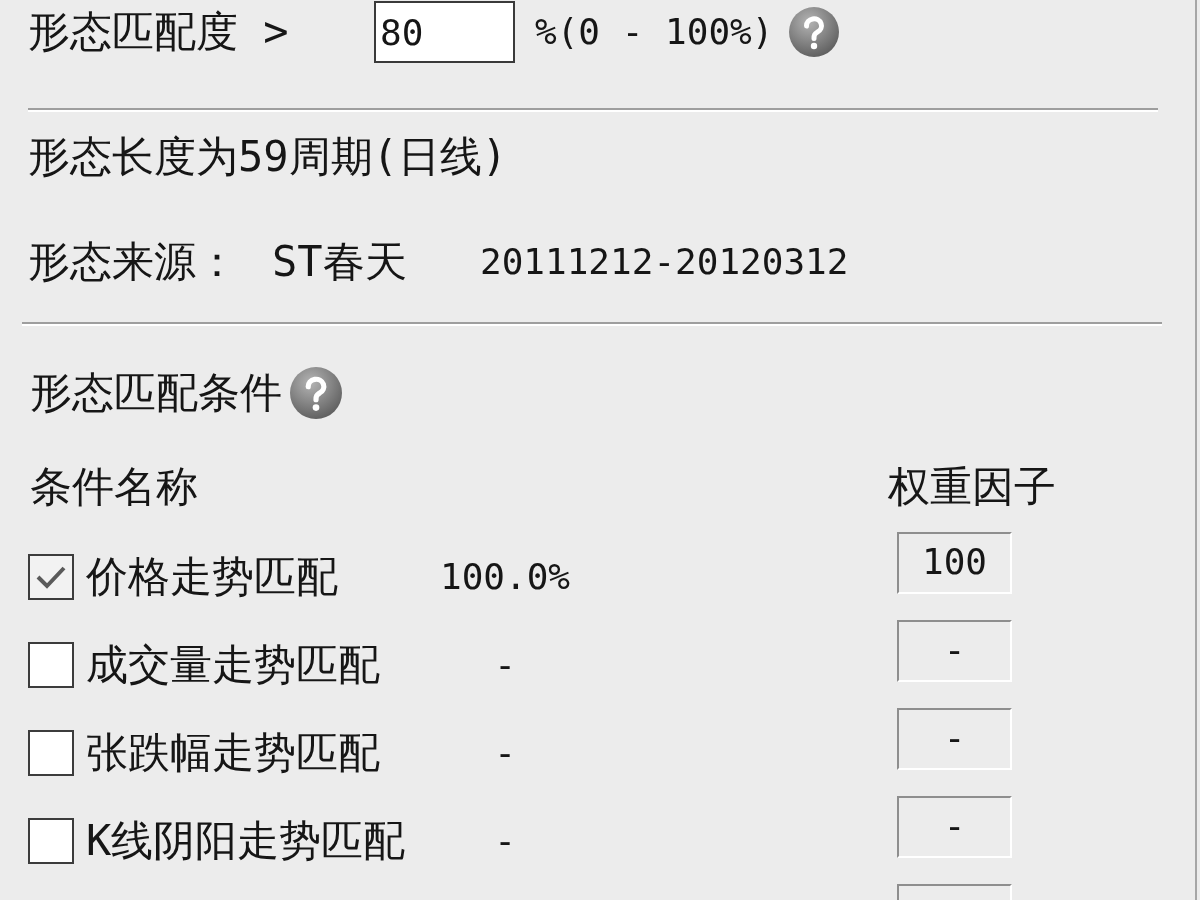 The height and width of the screenshot is (900, 1200). Describe the element at coordinates (504, 577) in the screenshot. I see `match-value: 100.0%` at that location.